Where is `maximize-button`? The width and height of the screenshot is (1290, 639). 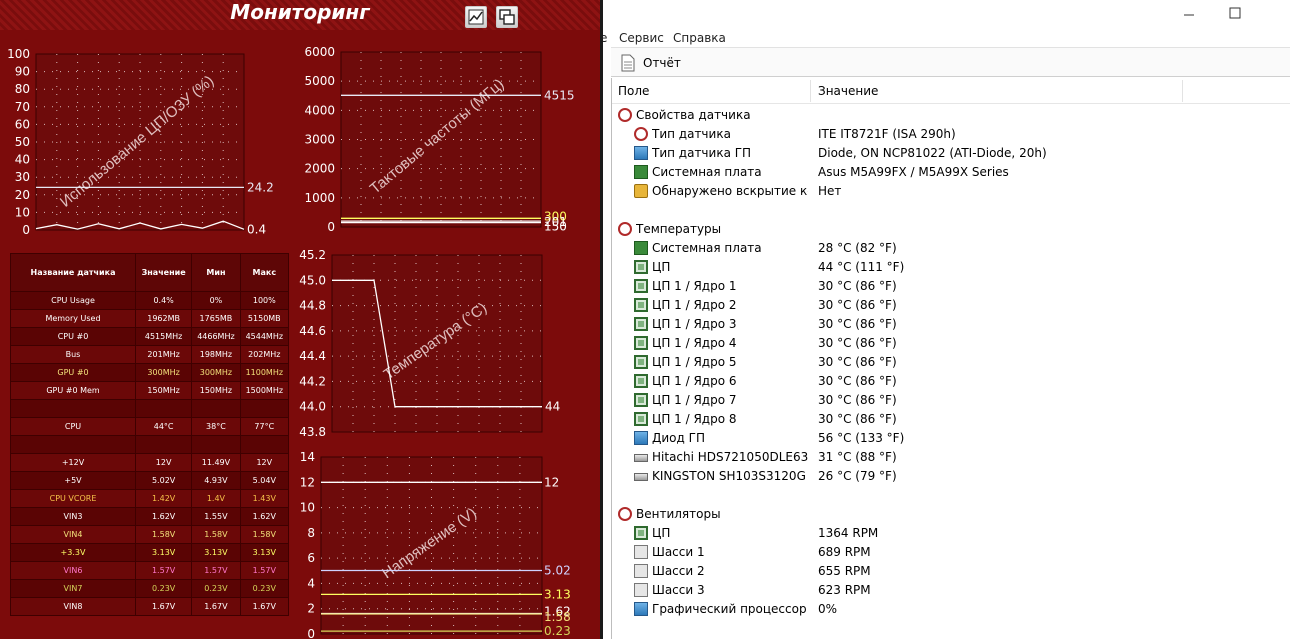
maximize-button is located at coordinates (1235, 13).